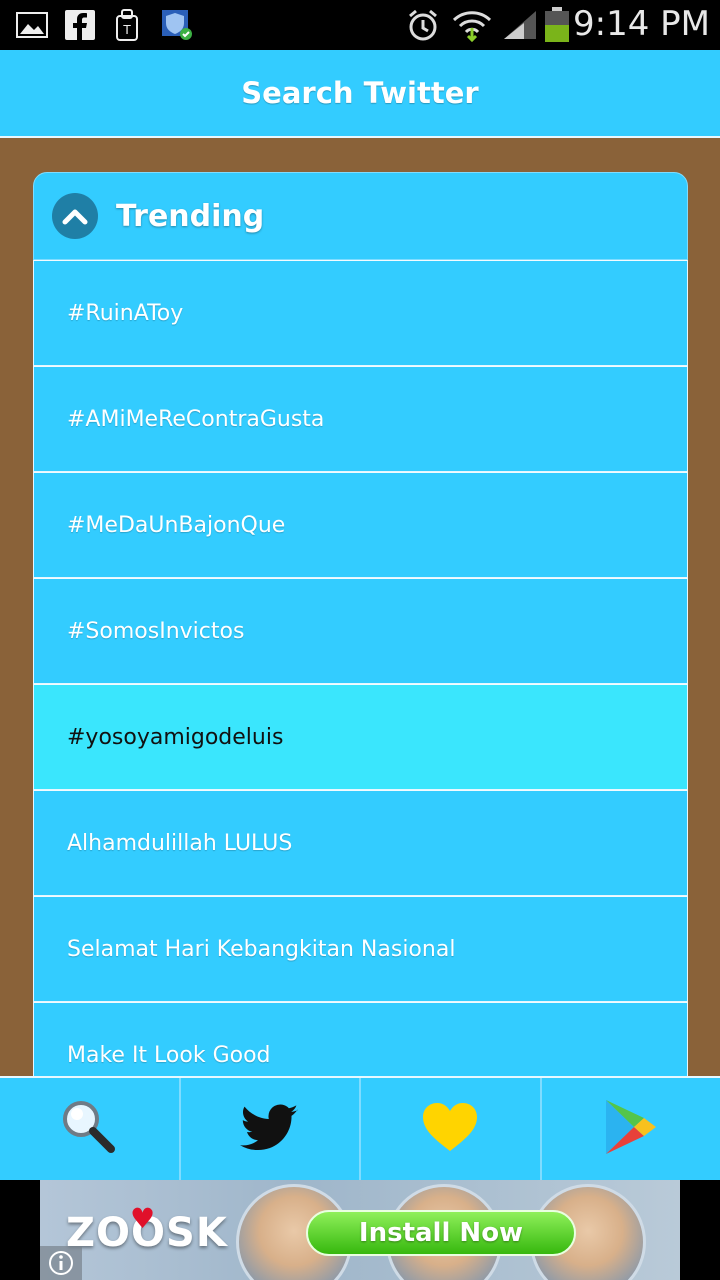  Describe the element at coordinates (360, 737) in the screenshot. I see `trend-item-selected: #yosoyamigodeluis` at that location.